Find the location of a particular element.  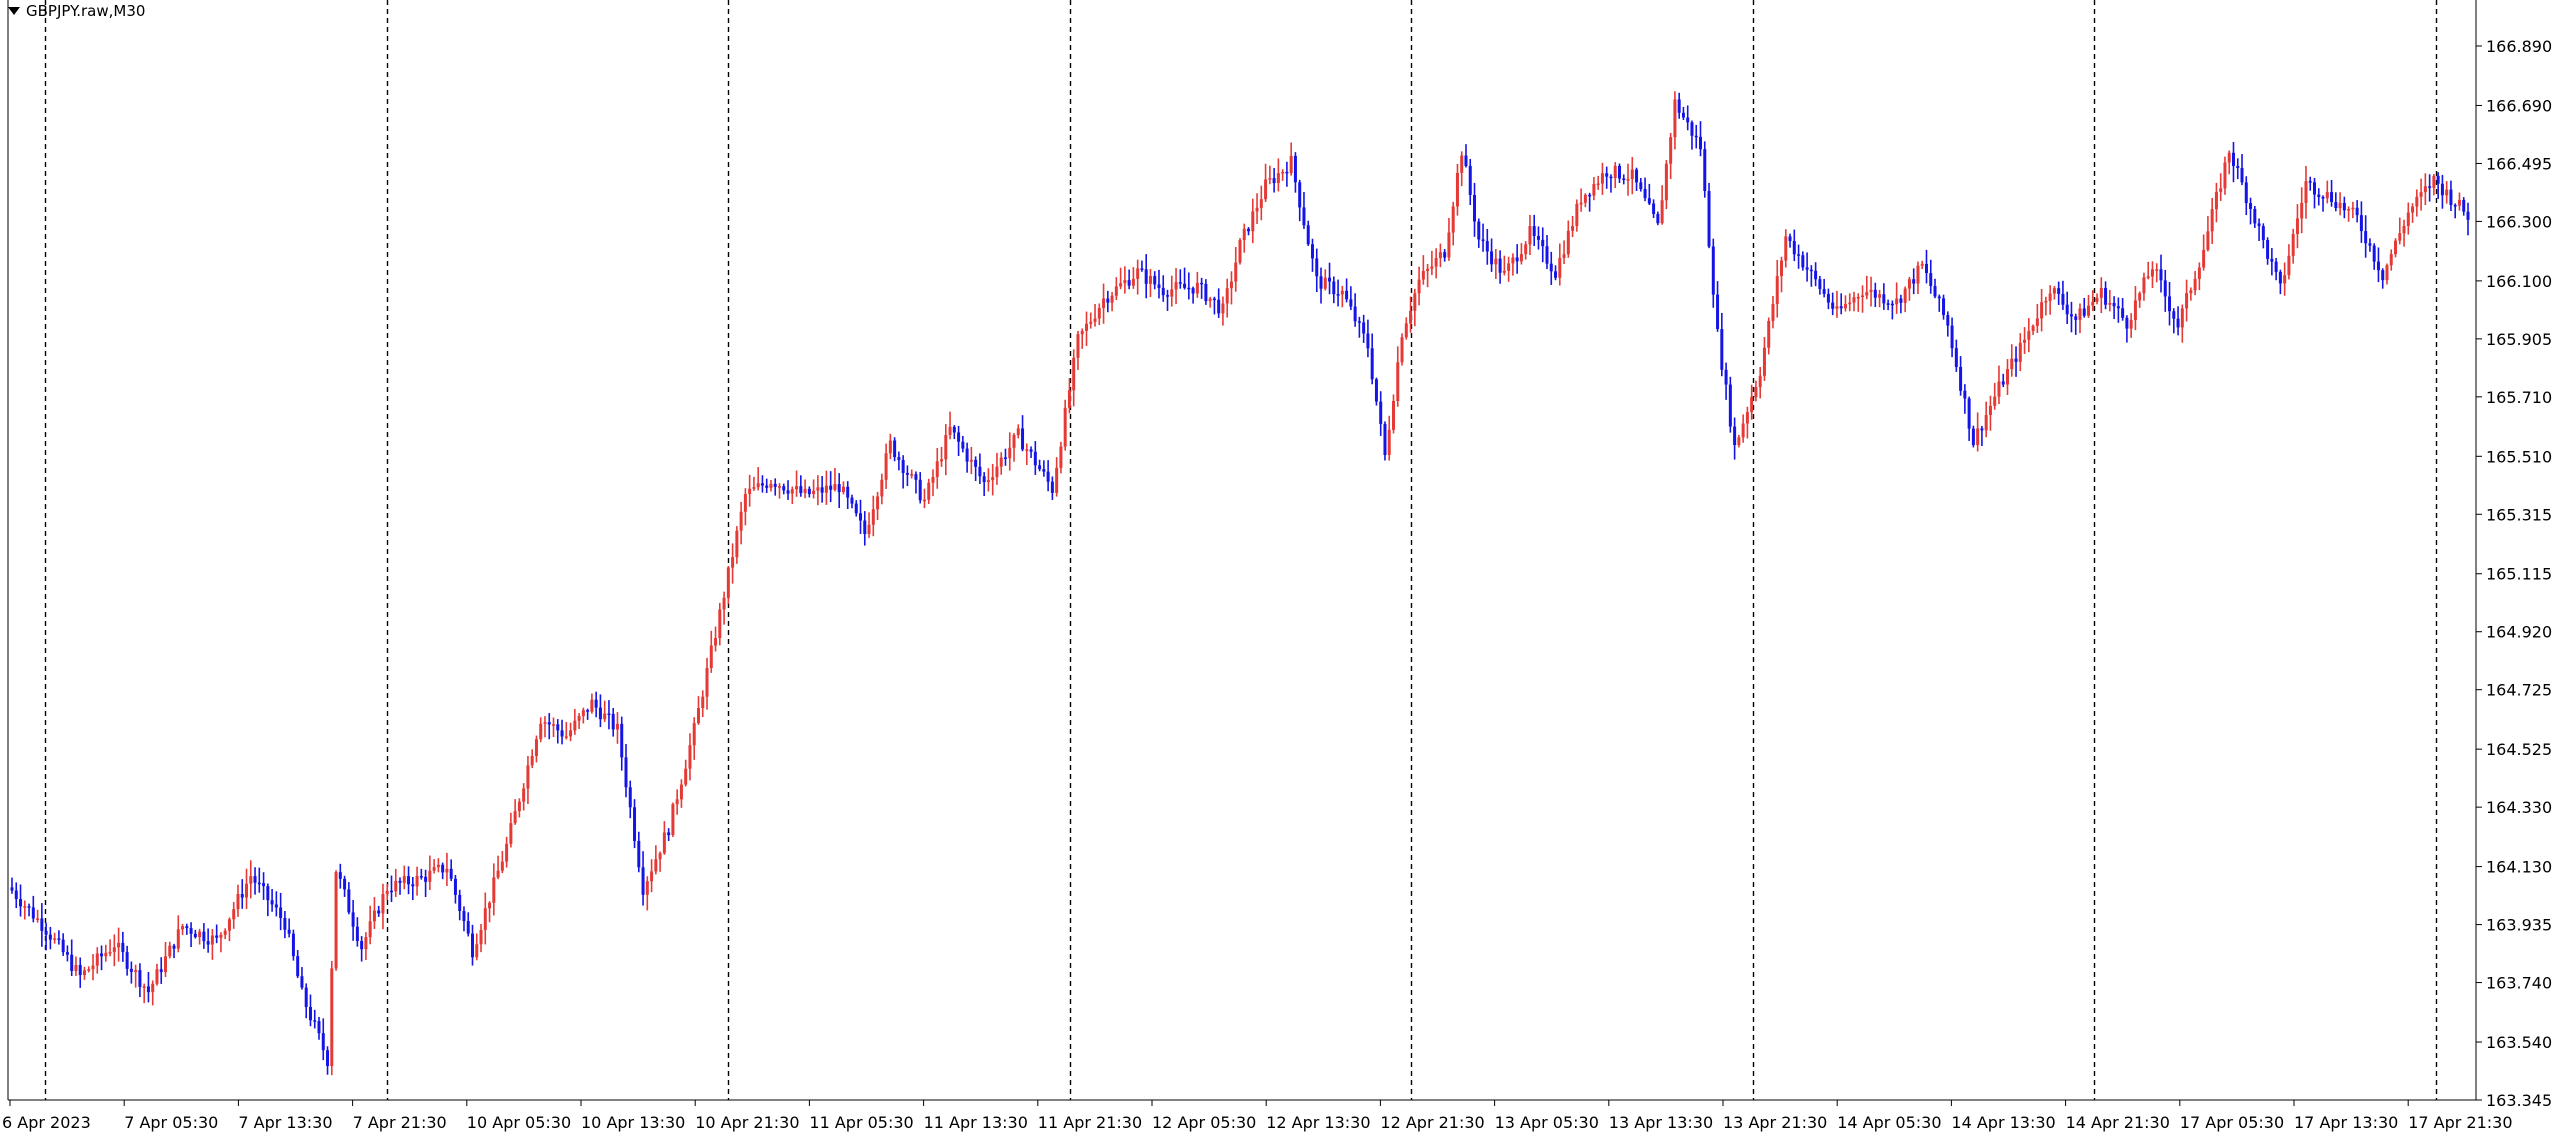

x-tick-label: 12 Apr 21:30 is located at coordinates (1432, 1122).